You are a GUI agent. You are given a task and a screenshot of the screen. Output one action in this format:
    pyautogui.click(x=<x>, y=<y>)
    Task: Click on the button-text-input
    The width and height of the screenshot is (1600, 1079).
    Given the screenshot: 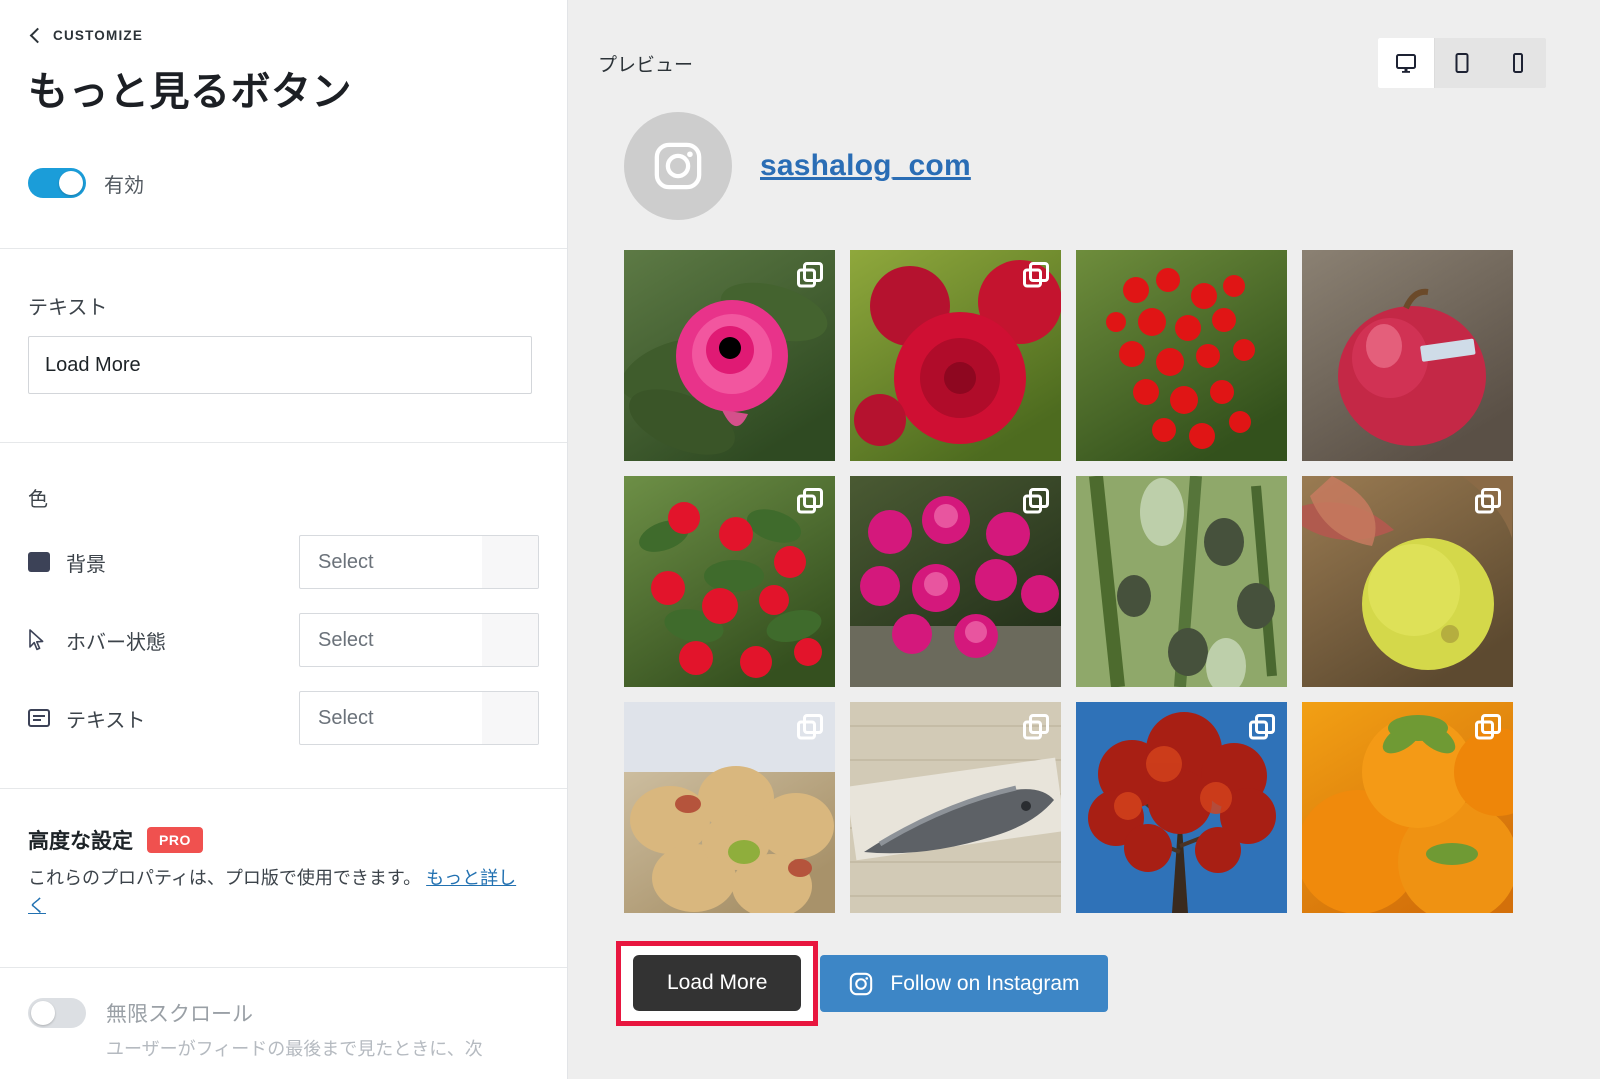 What is the action you would take?
    pyautogui.click(x=280, y=365)
    